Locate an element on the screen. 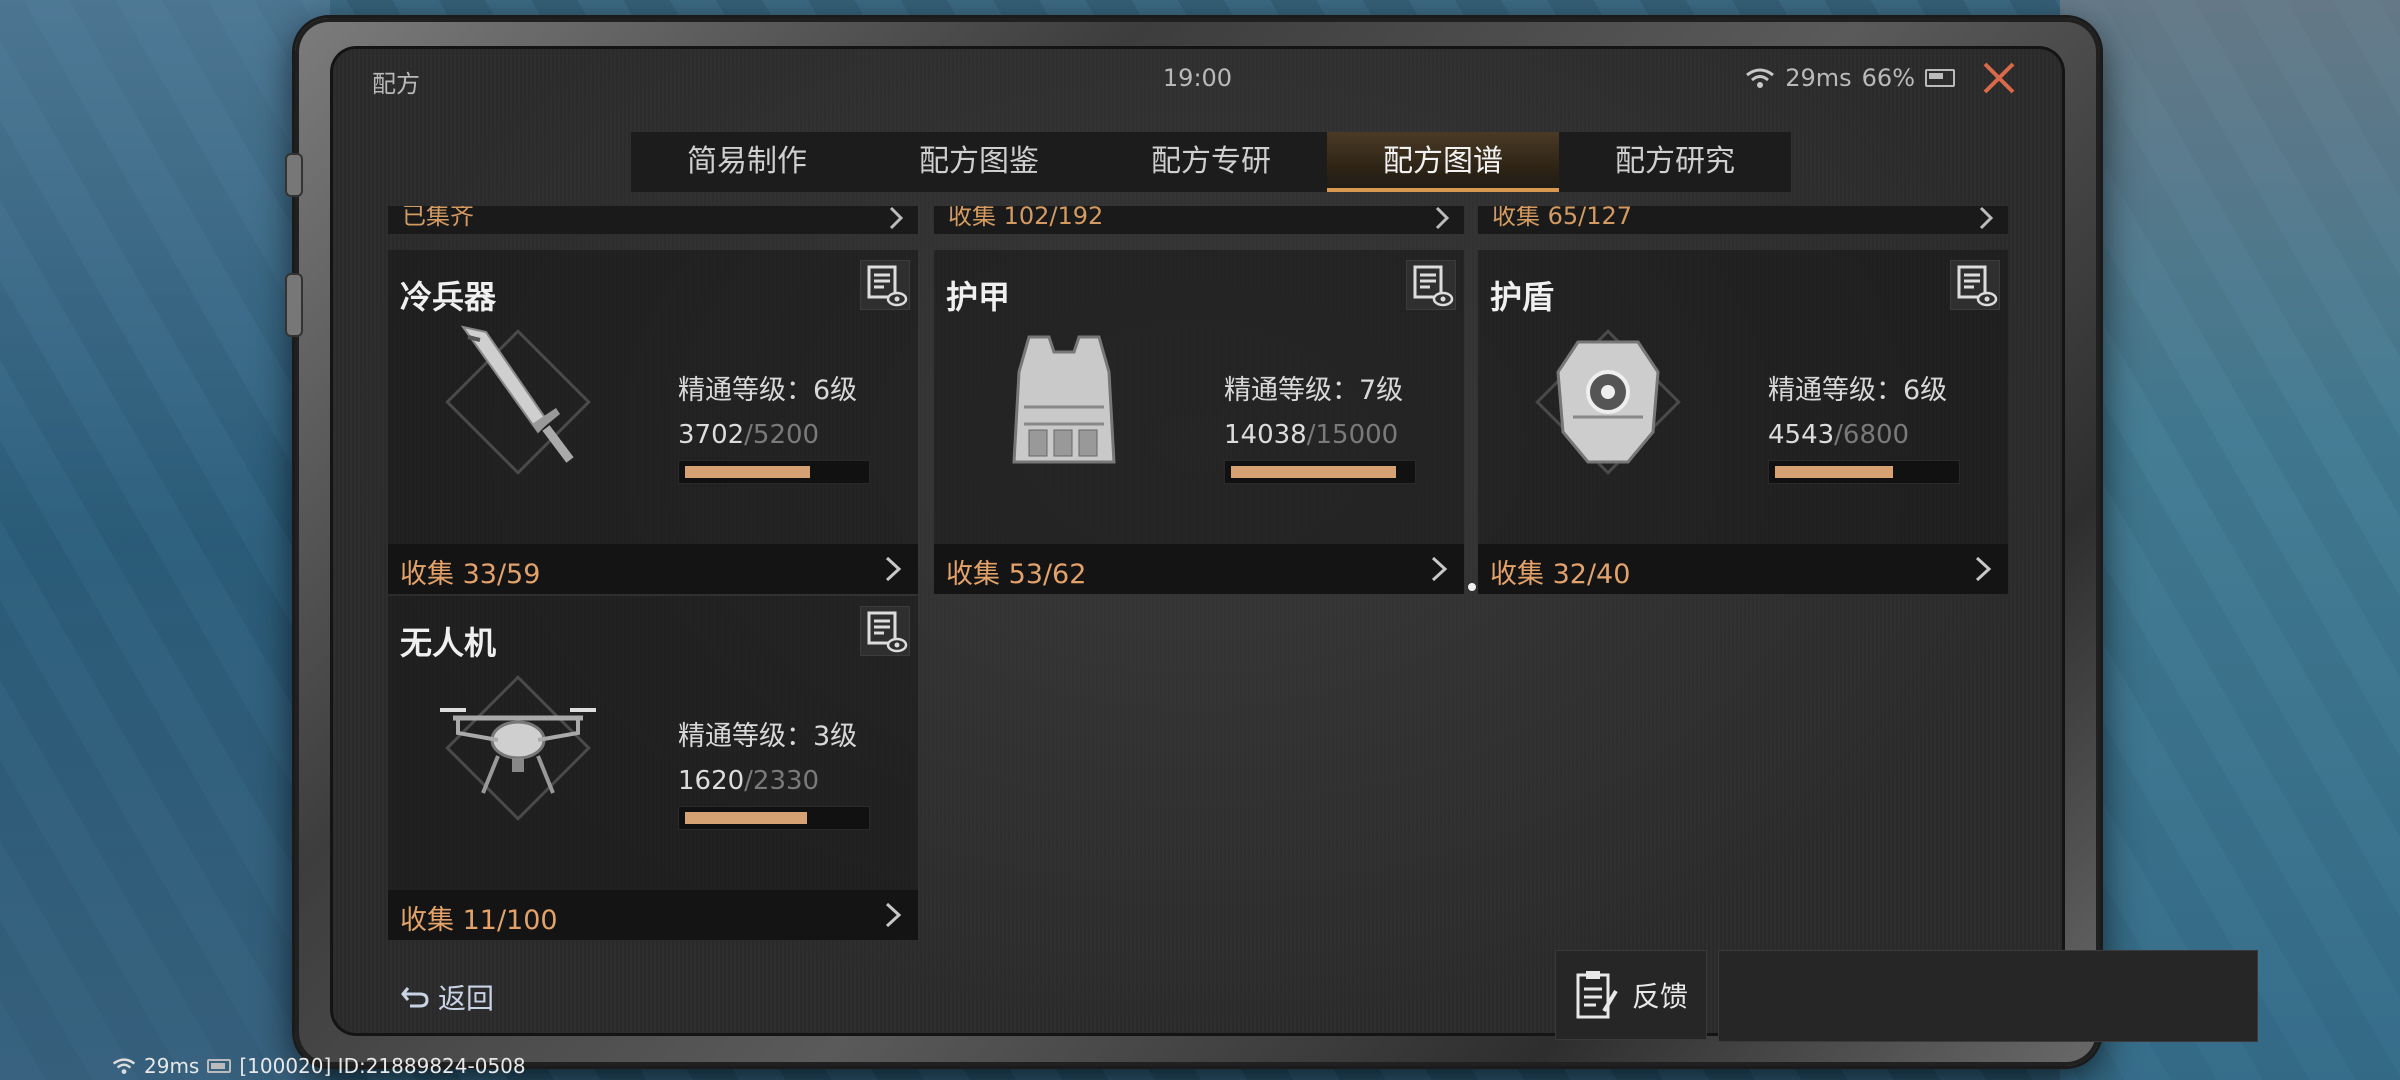  feedback-label: 反馈 is located at coordinates (1660, 996).